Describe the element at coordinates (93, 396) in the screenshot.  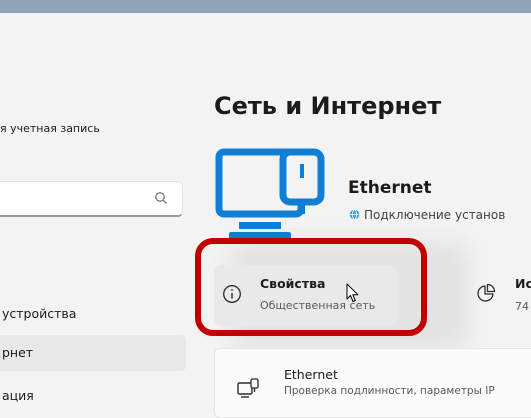
I see `sidebar-item-personalization: ация` at that location.